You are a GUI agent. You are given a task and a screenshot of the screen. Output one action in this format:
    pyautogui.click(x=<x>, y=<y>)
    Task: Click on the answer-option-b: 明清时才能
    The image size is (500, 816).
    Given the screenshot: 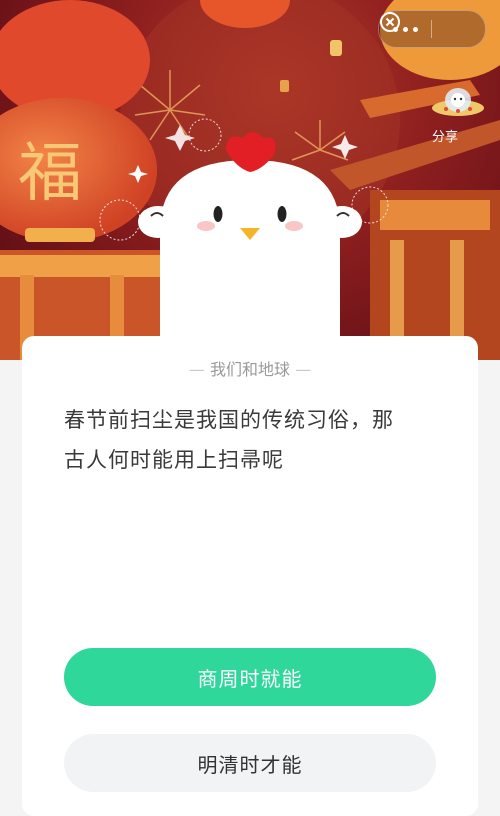 What is the action you would take?
    pyautogui.click(x=250, y=763)
    